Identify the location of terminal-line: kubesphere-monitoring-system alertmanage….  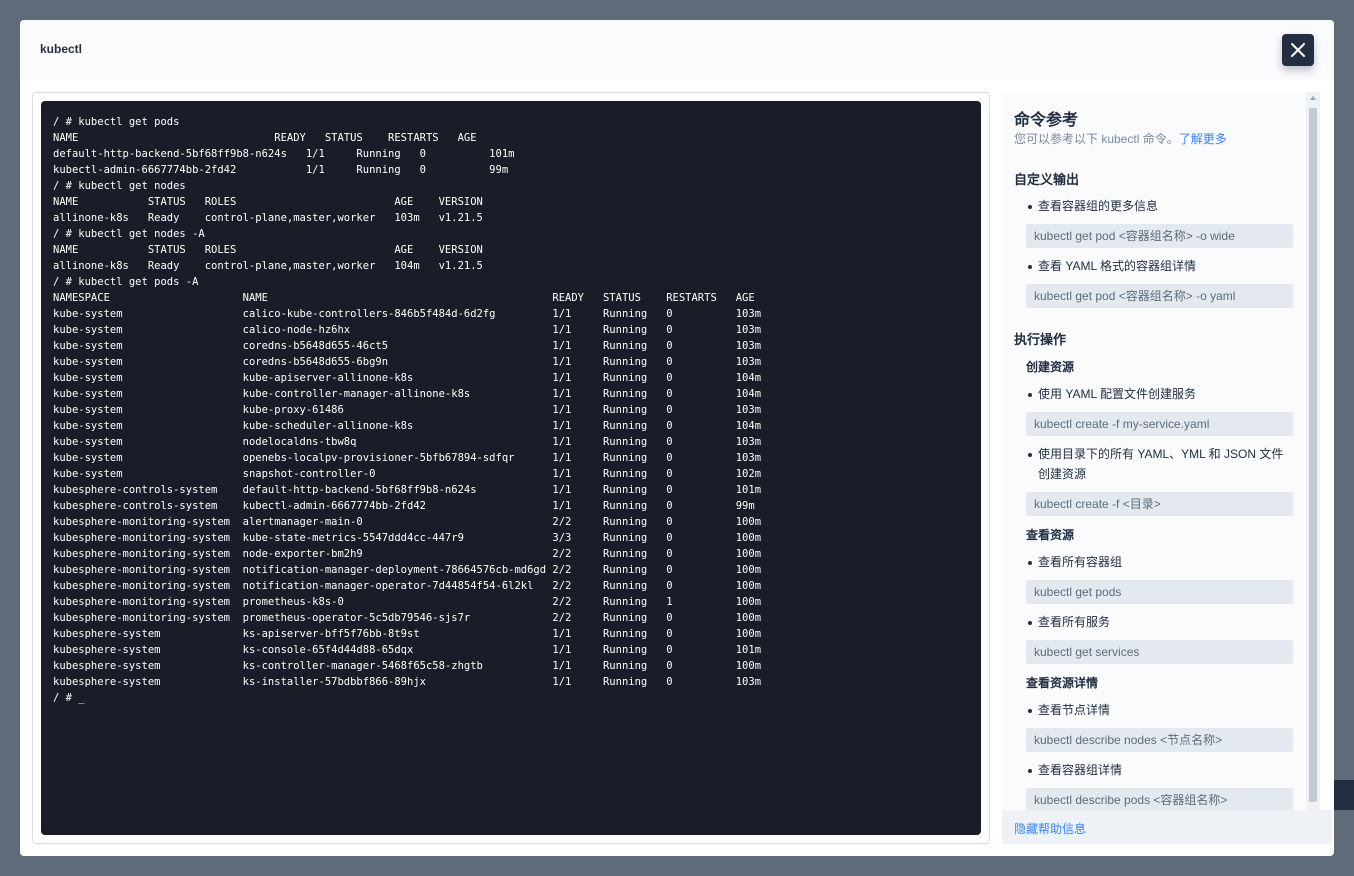
(407, 522).